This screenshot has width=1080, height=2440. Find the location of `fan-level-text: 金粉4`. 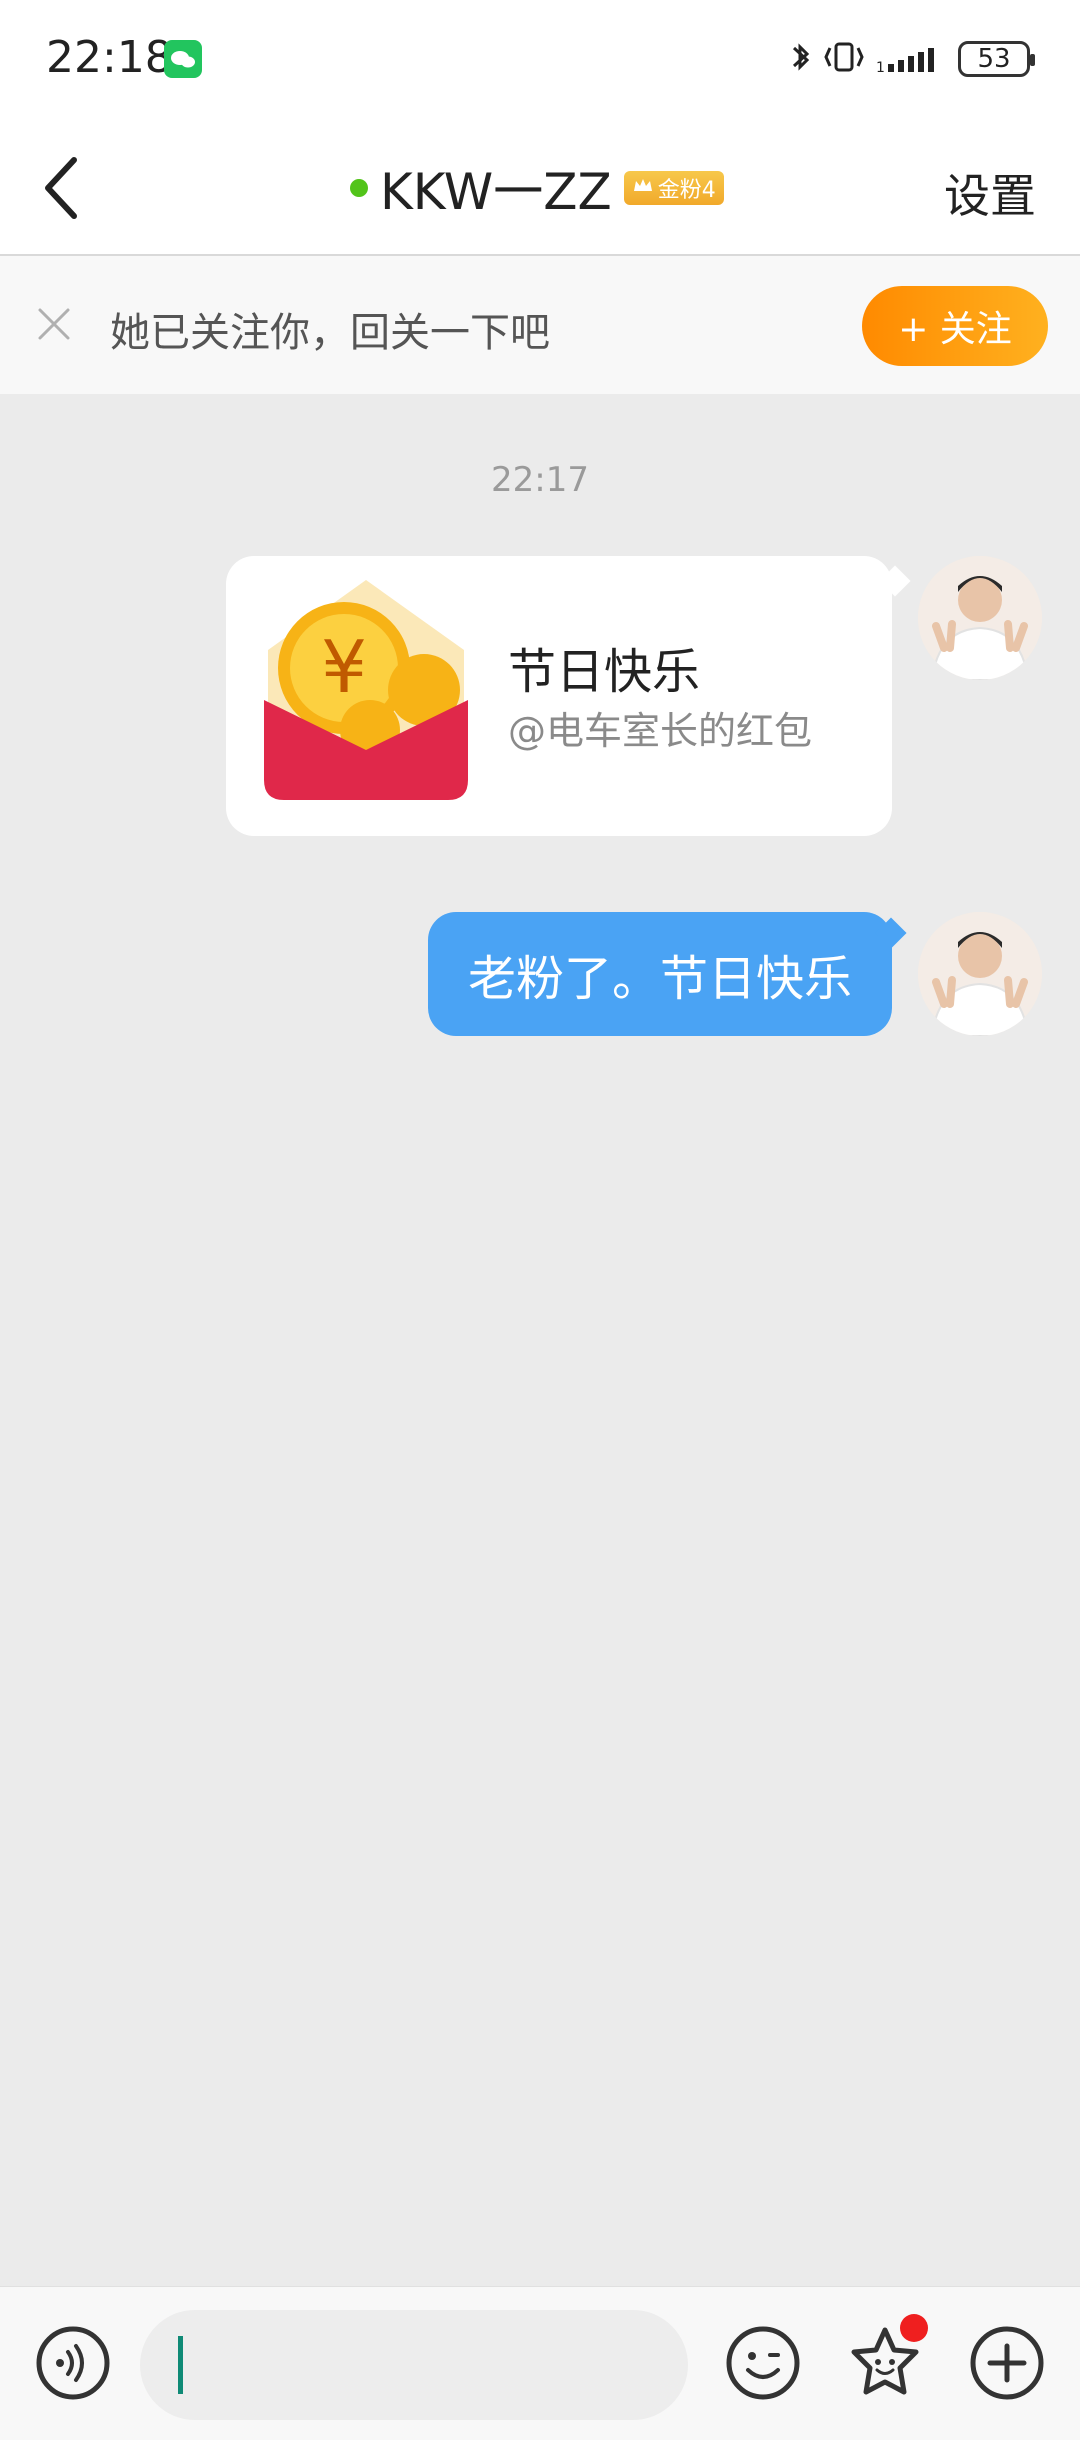

fan-level-text: 金粉4 is located at coordinates (686, 190).